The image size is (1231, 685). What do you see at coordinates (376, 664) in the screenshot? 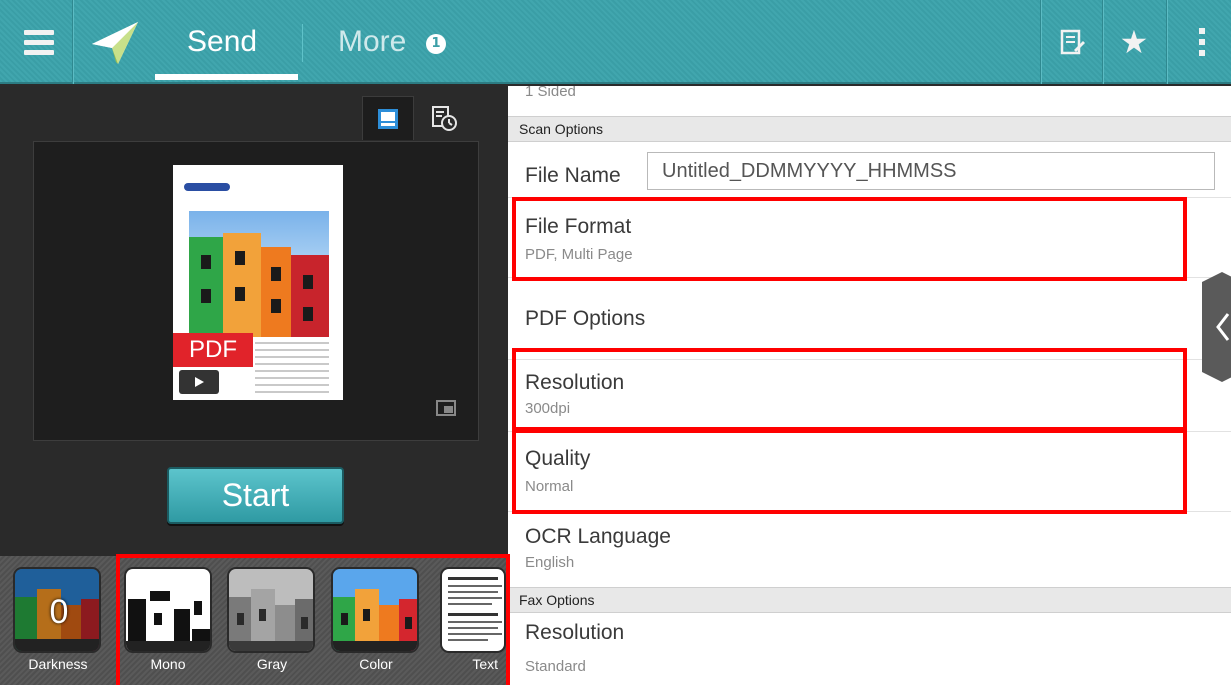
I see `color-label: Color` at bounding box center [376, 664].